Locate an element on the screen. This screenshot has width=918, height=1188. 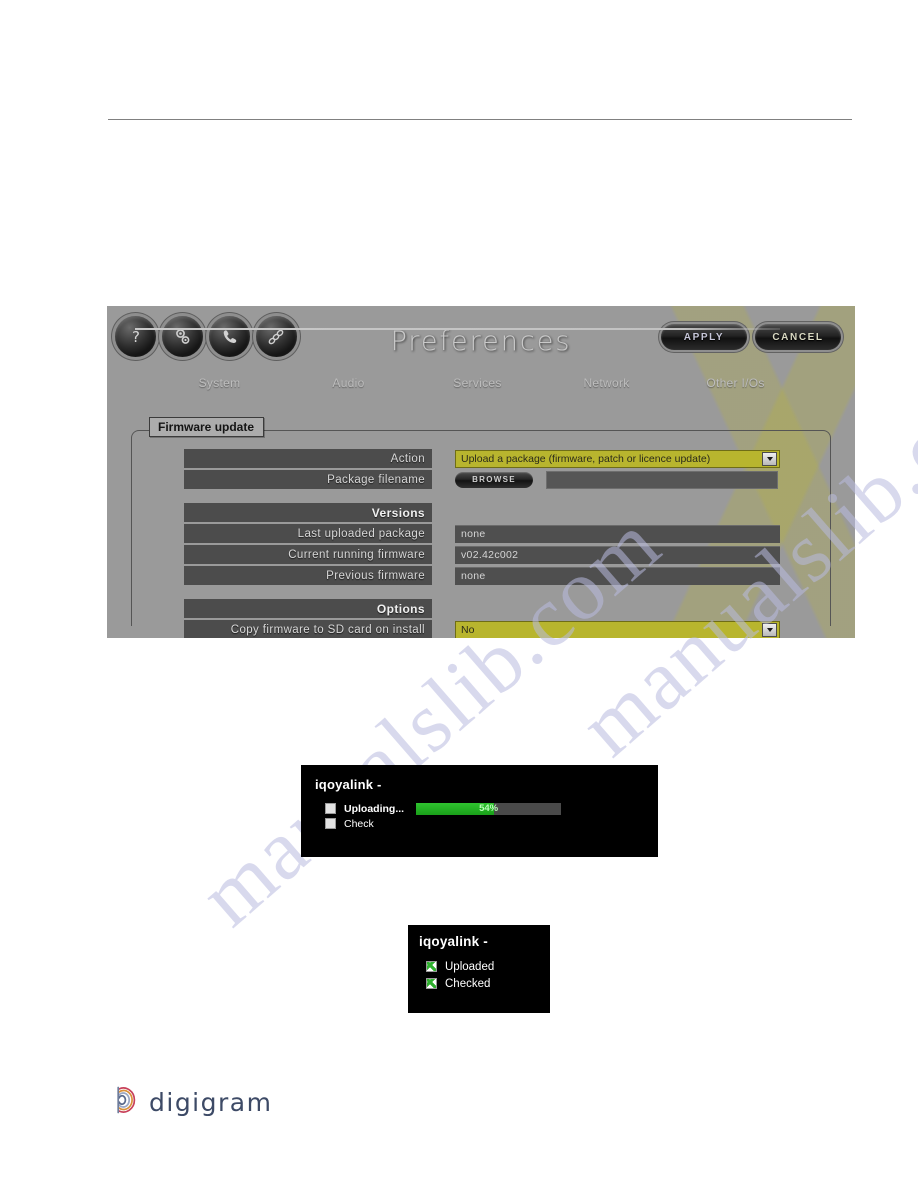
uploading-dialog: iqoyalink - Uploading... 54% Check is located at coordinates (479, 811).